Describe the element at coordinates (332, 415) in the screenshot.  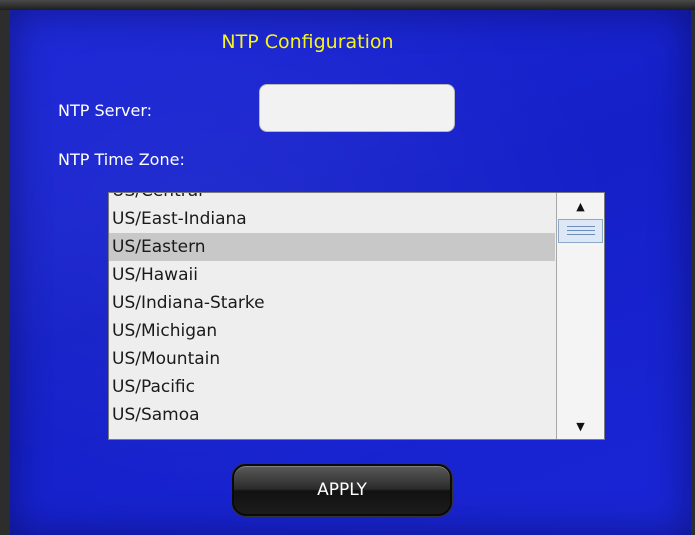
I see `list-item: US/Samoa` at that location.